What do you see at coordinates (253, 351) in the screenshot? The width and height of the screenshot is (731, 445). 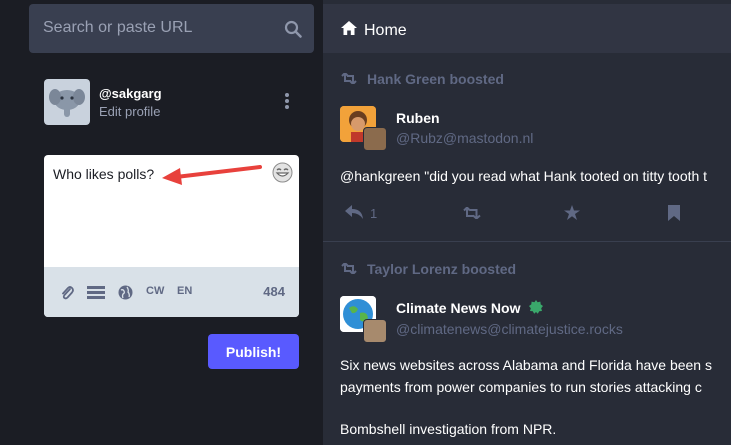 I see `publish-button: Publish!` at bounding box center [253, 351].